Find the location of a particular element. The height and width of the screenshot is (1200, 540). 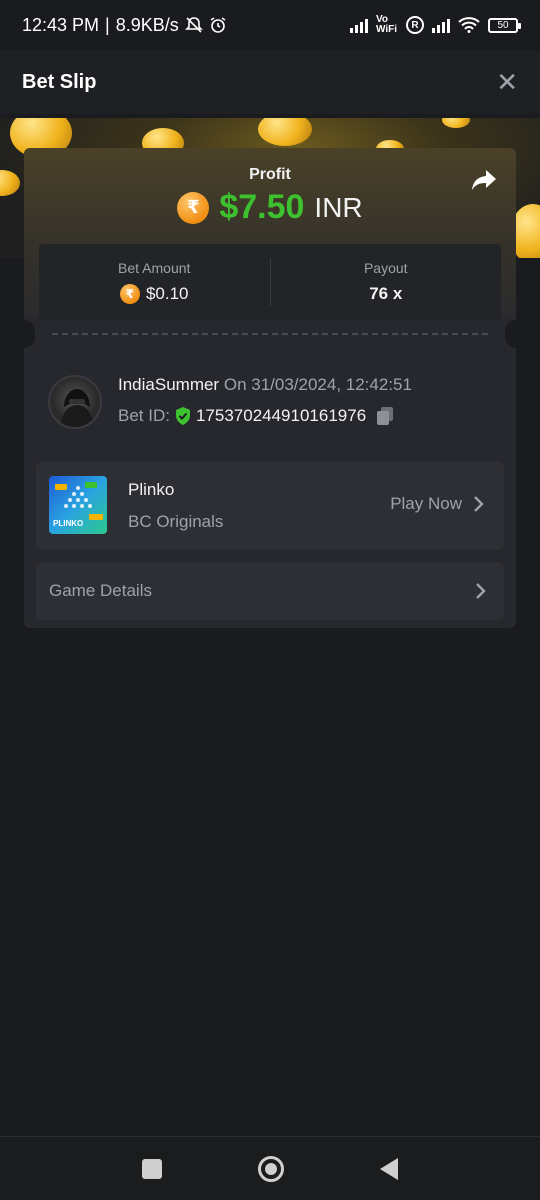

r-icon: R is located at coordinates (415, 25).